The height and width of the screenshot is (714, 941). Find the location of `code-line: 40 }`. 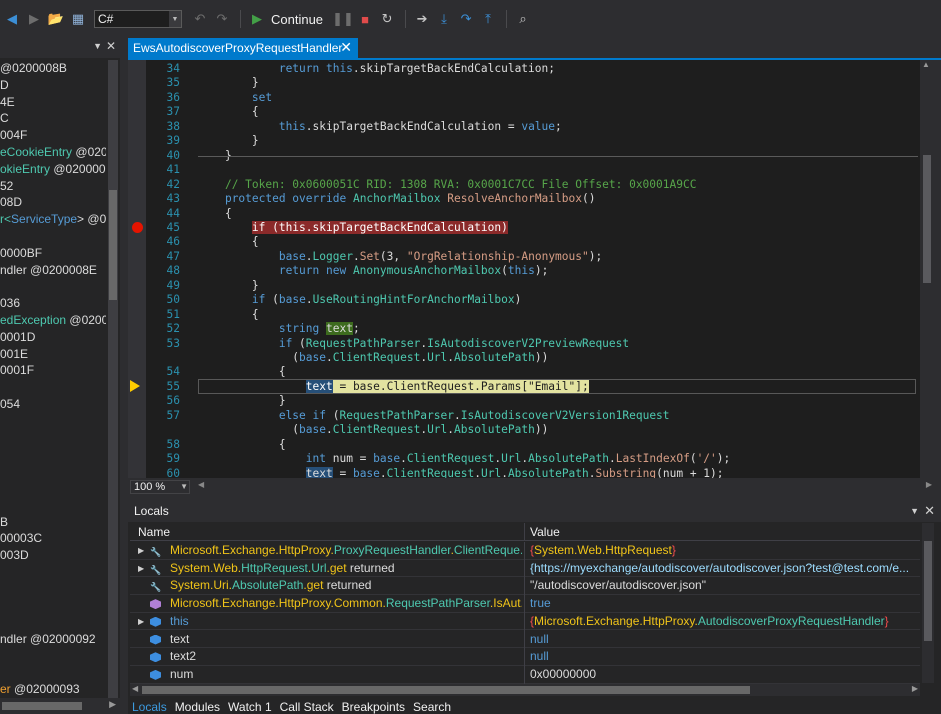

code-line: 40 } is located at coordinates (524, 155).